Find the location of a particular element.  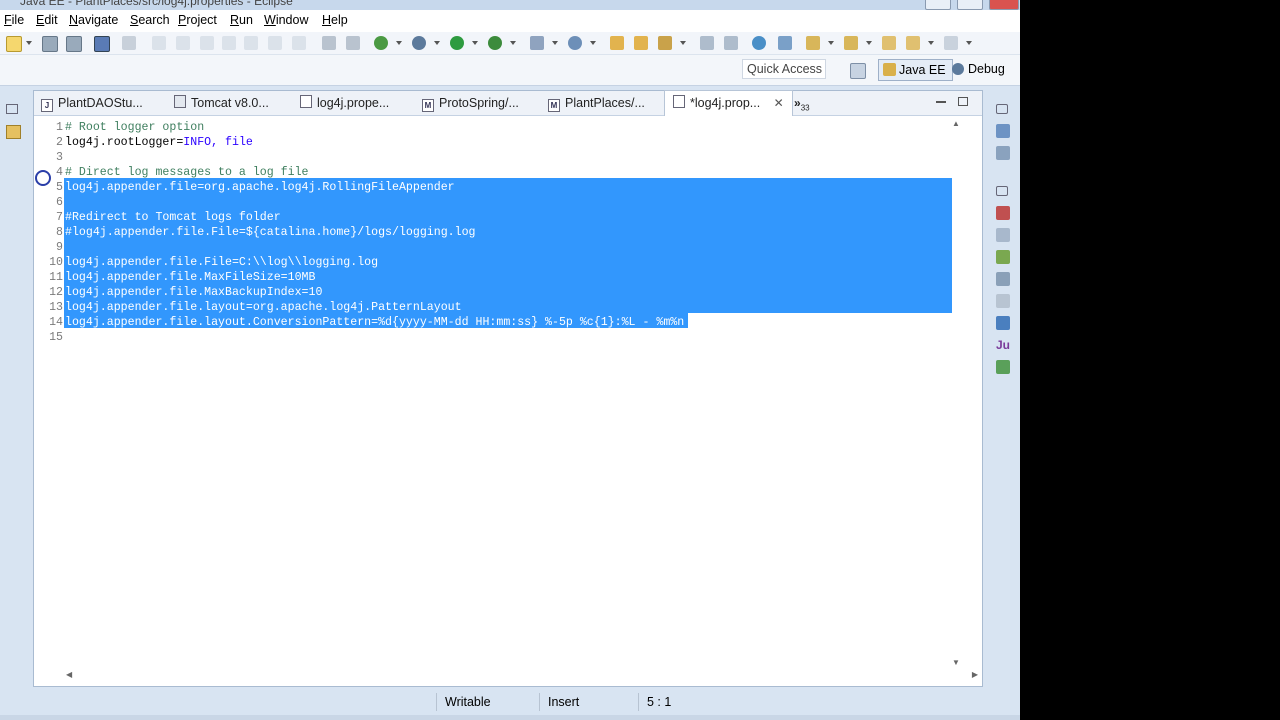

minimize-button is located at coordinates (938, 5).